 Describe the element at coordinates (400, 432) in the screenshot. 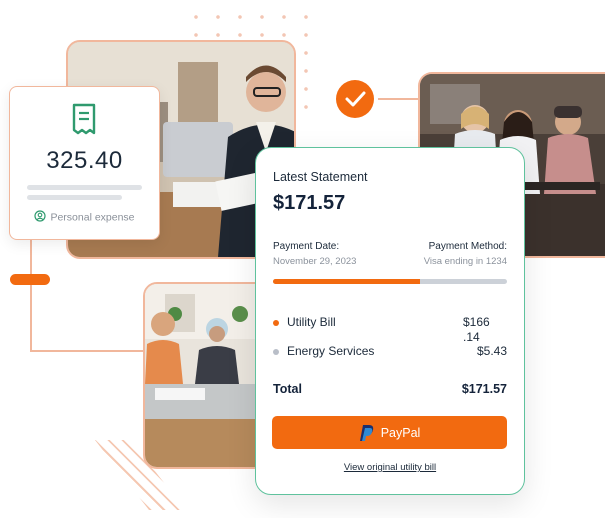

I see `paypal-label: PayPal` at that location.